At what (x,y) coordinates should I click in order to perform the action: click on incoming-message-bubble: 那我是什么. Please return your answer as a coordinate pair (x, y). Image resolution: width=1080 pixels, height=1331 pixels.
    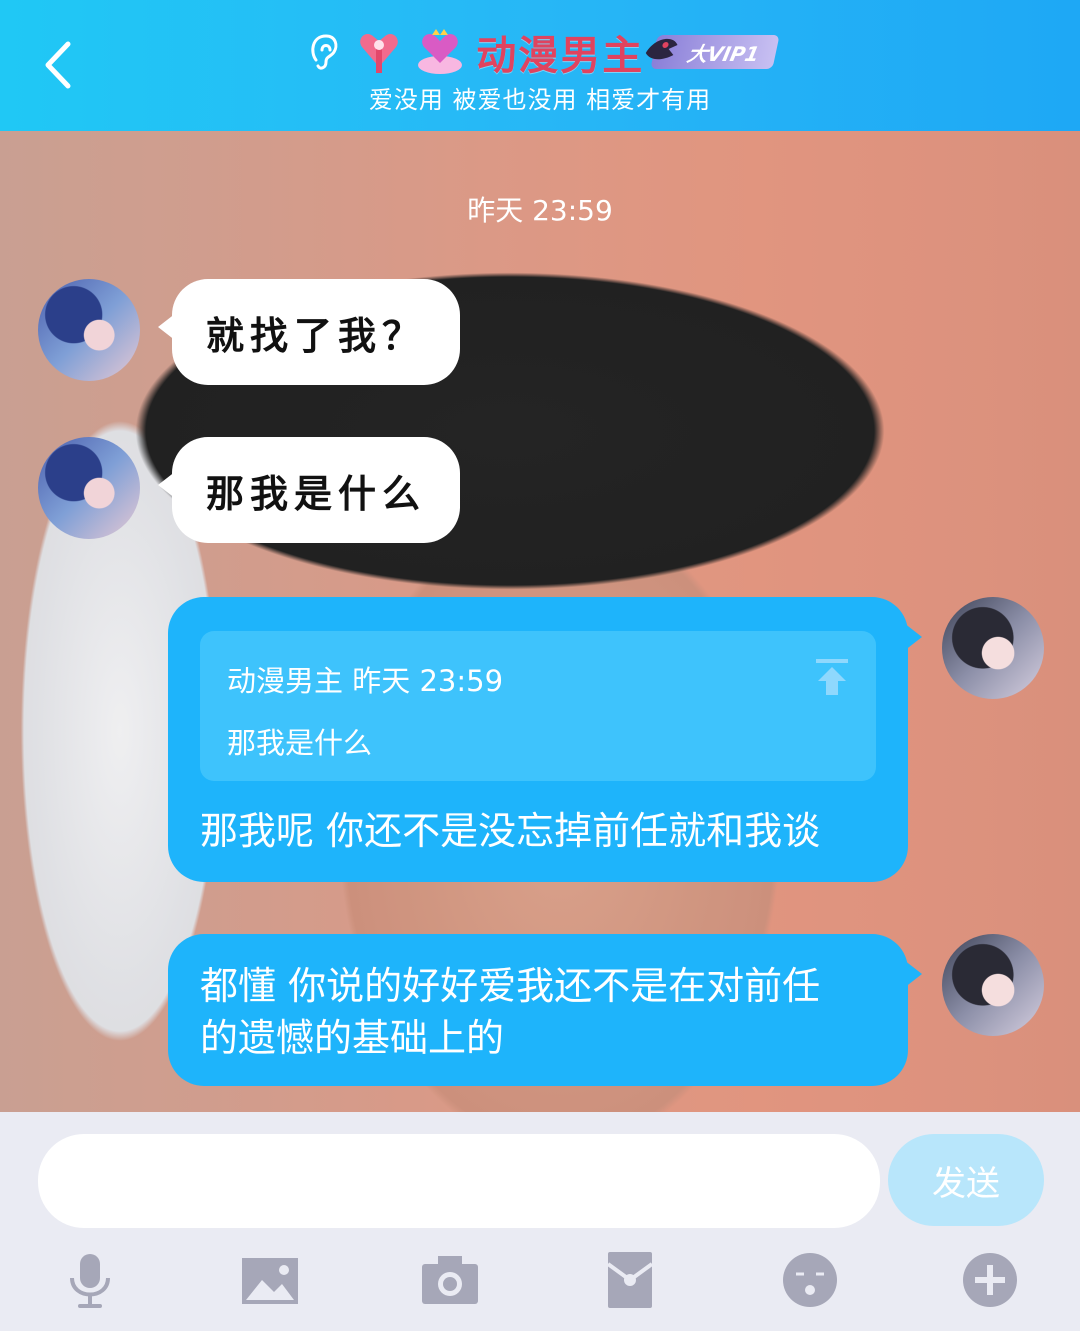
    Looking at the image, I should click on (309, 490).